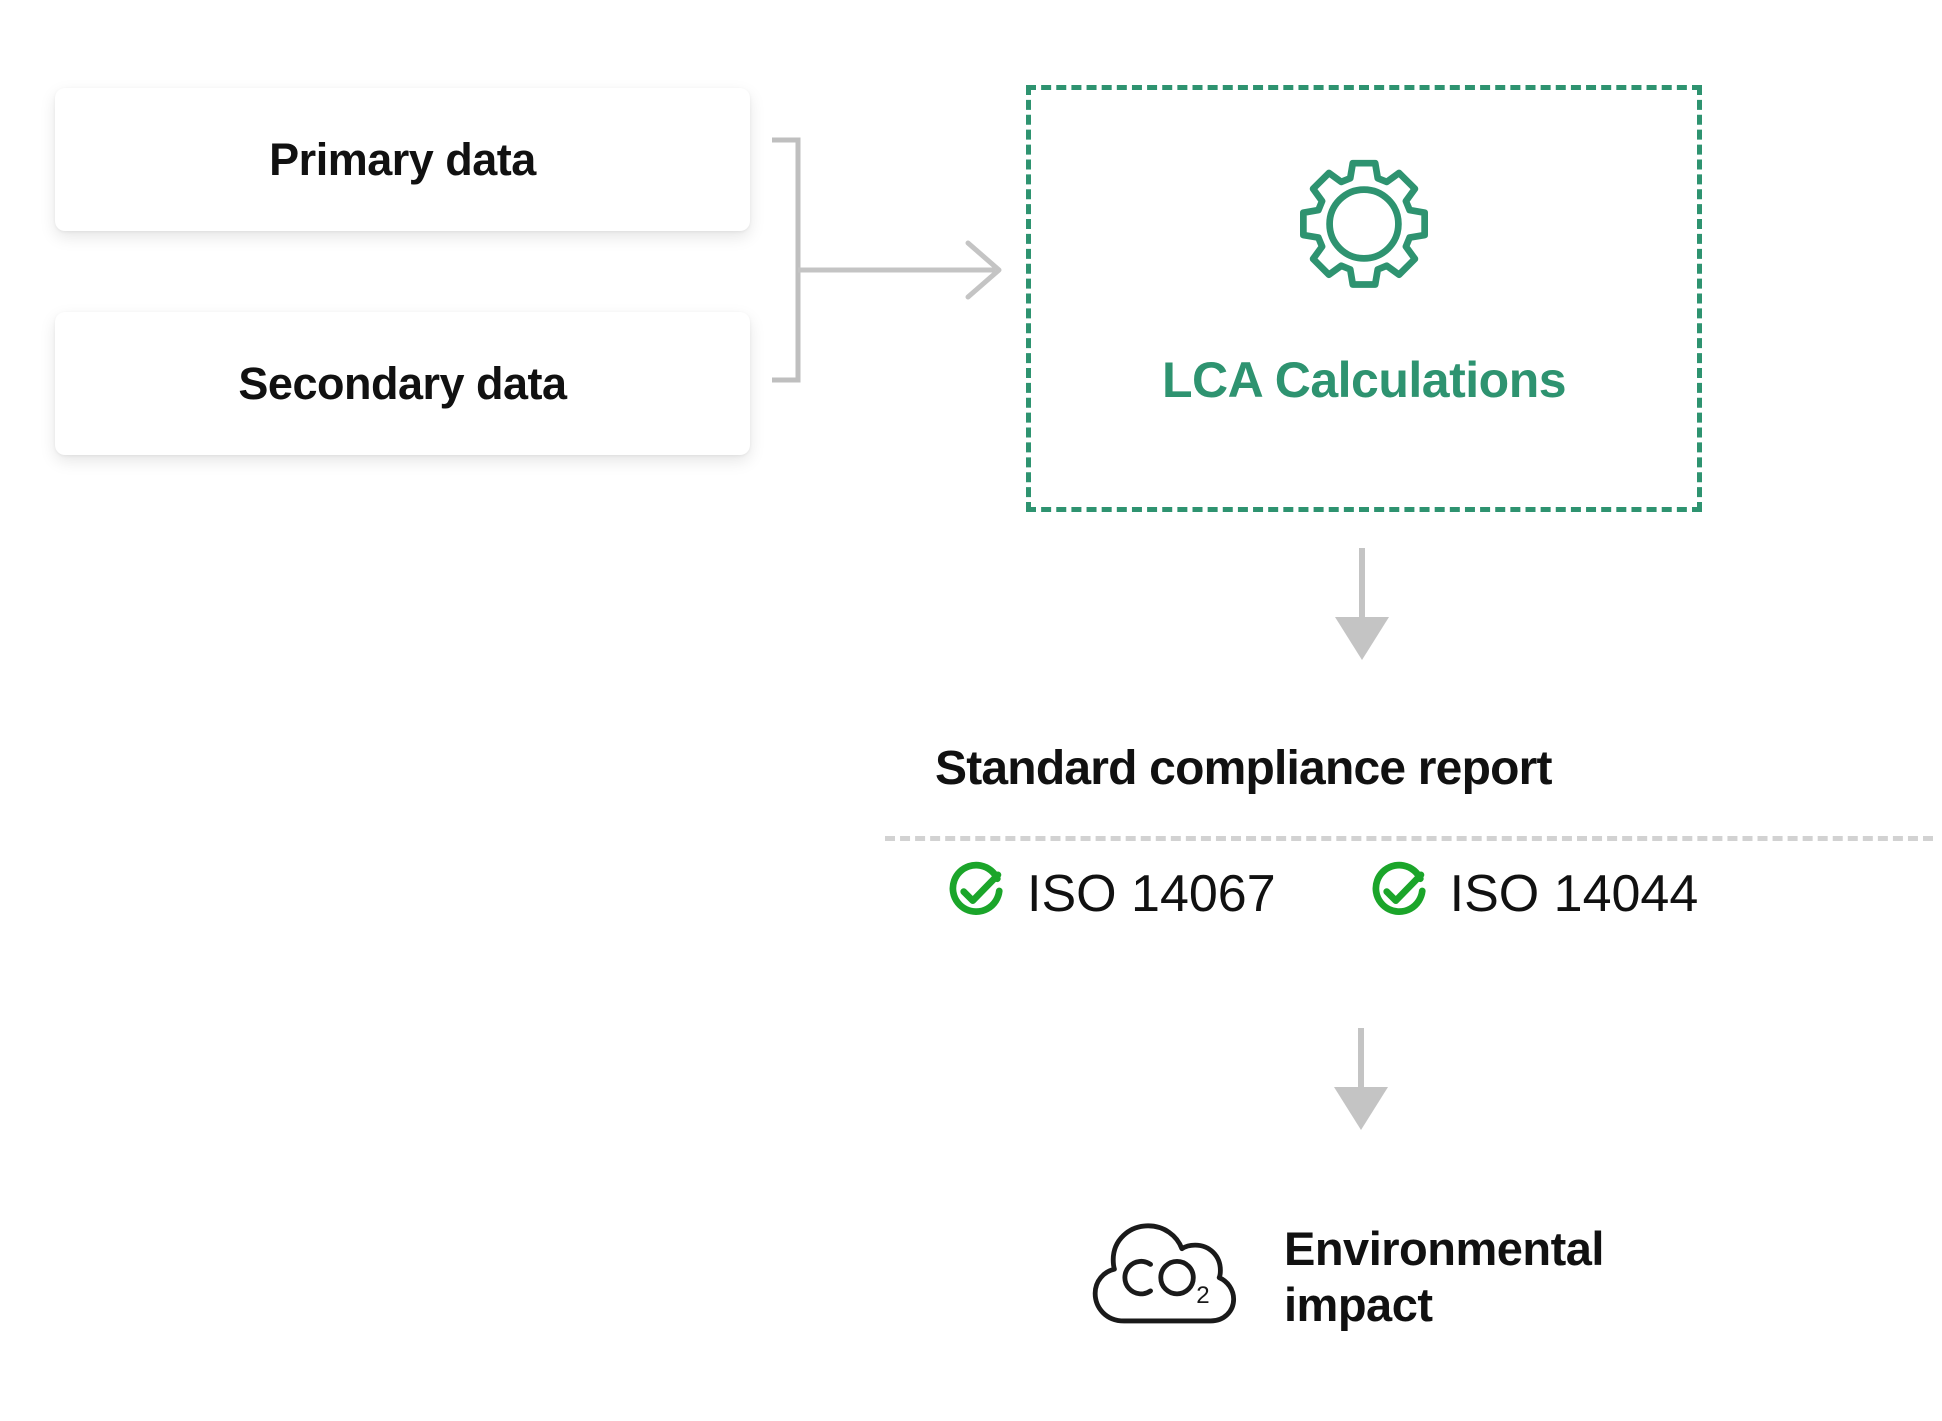 The width and height of the screenshot is (1942, 1421). What do you see at coordinates (900, 270) in the screenshot?
I see `arrow-inputs-to-lca` at bounding box center [900, 270].